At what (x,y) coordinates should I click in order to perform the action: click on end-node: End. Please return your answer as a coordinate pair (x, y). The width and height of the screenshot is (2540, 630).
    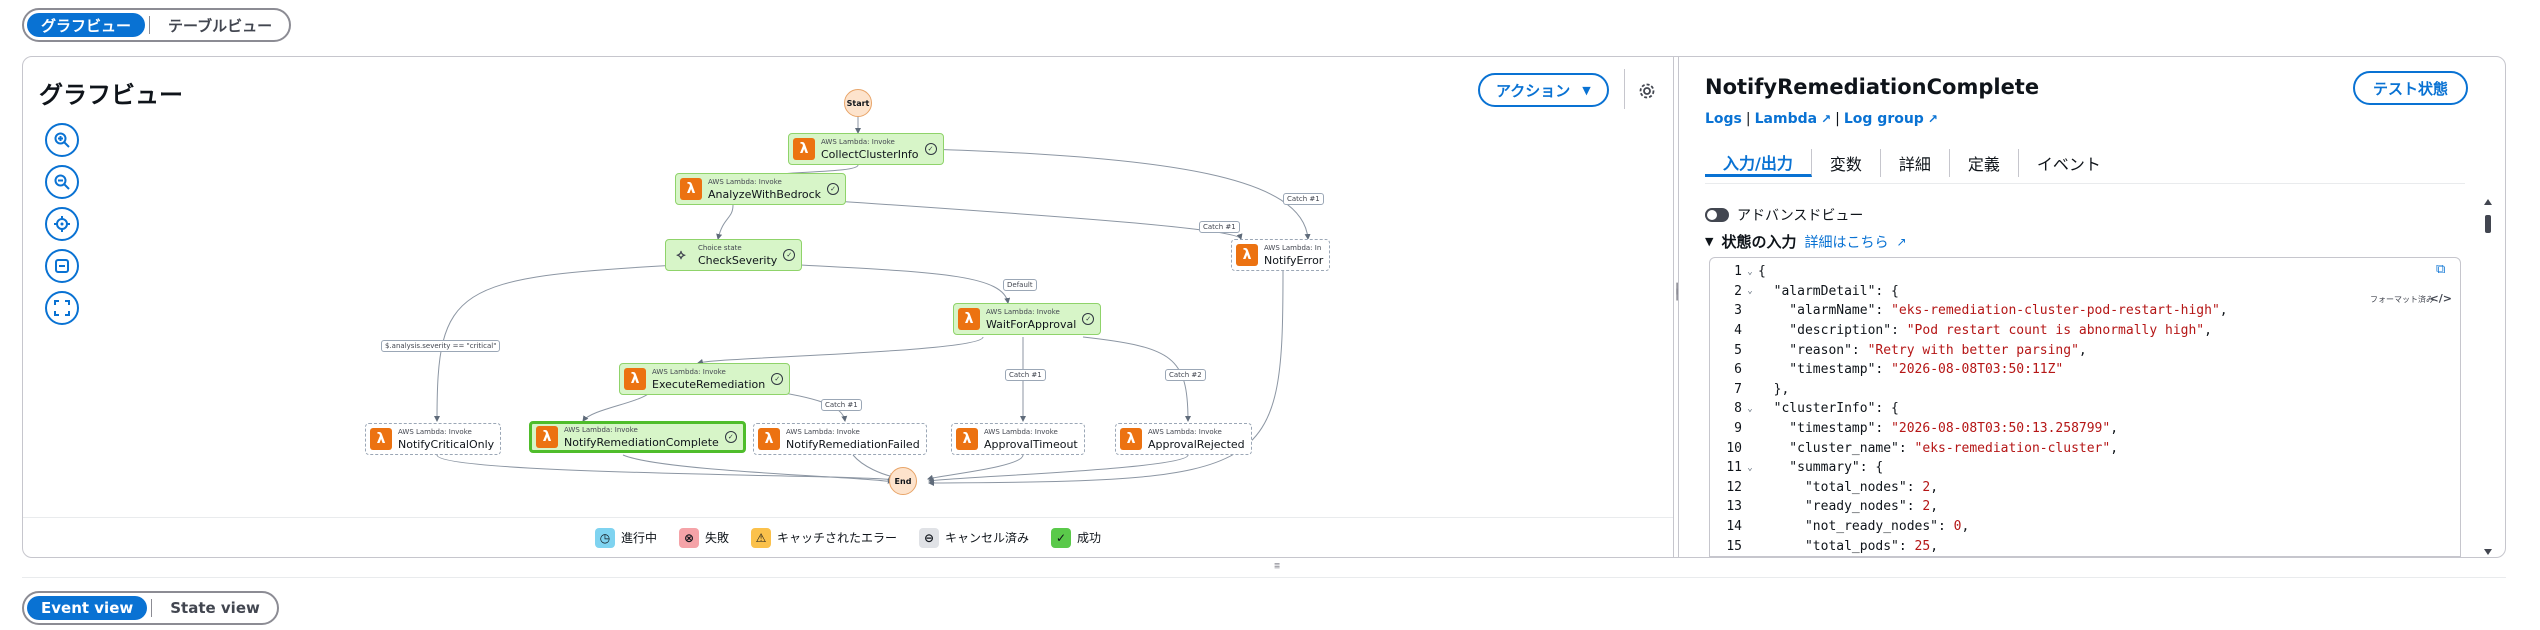
    Looking at the image, I should click on (903, 481).